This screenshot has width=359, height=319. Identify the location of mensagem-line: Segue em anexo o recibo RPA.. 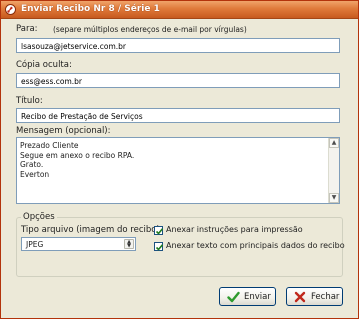
(77, 155).